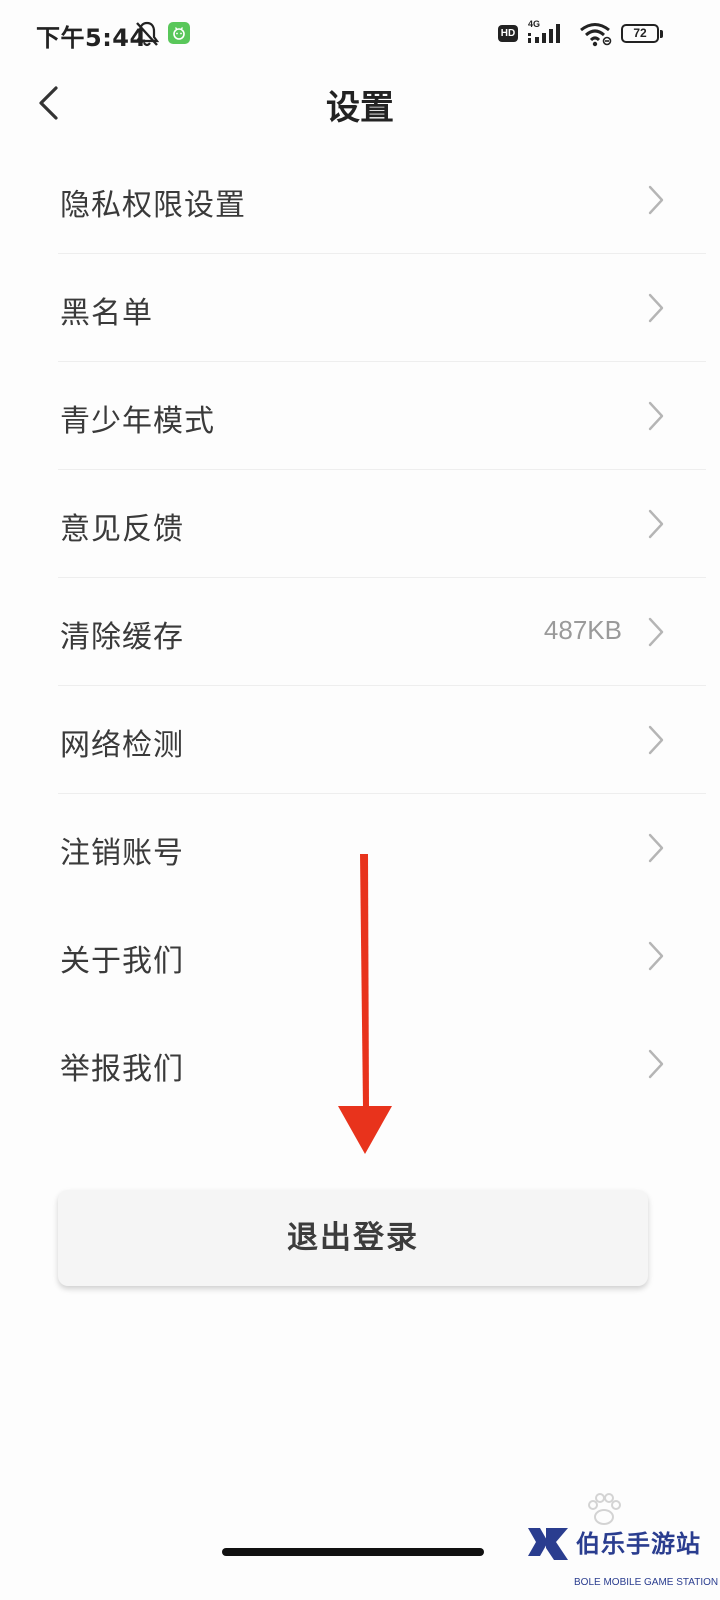  I want to click on battery-tip, so click(661, 34).